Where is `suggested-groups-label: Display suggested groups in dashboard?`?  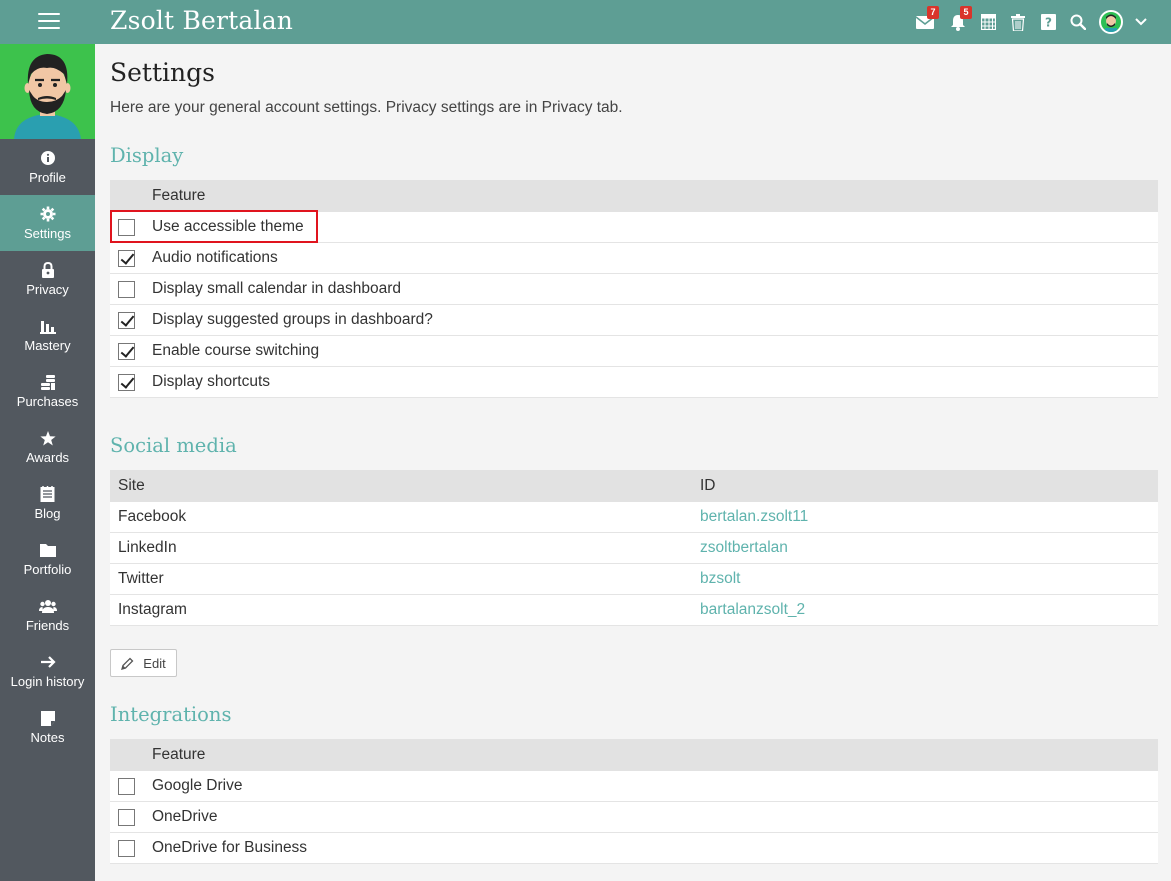 suggested-groups-label: Display suggested groups in dashboard? is located at coordinates (292, 319).